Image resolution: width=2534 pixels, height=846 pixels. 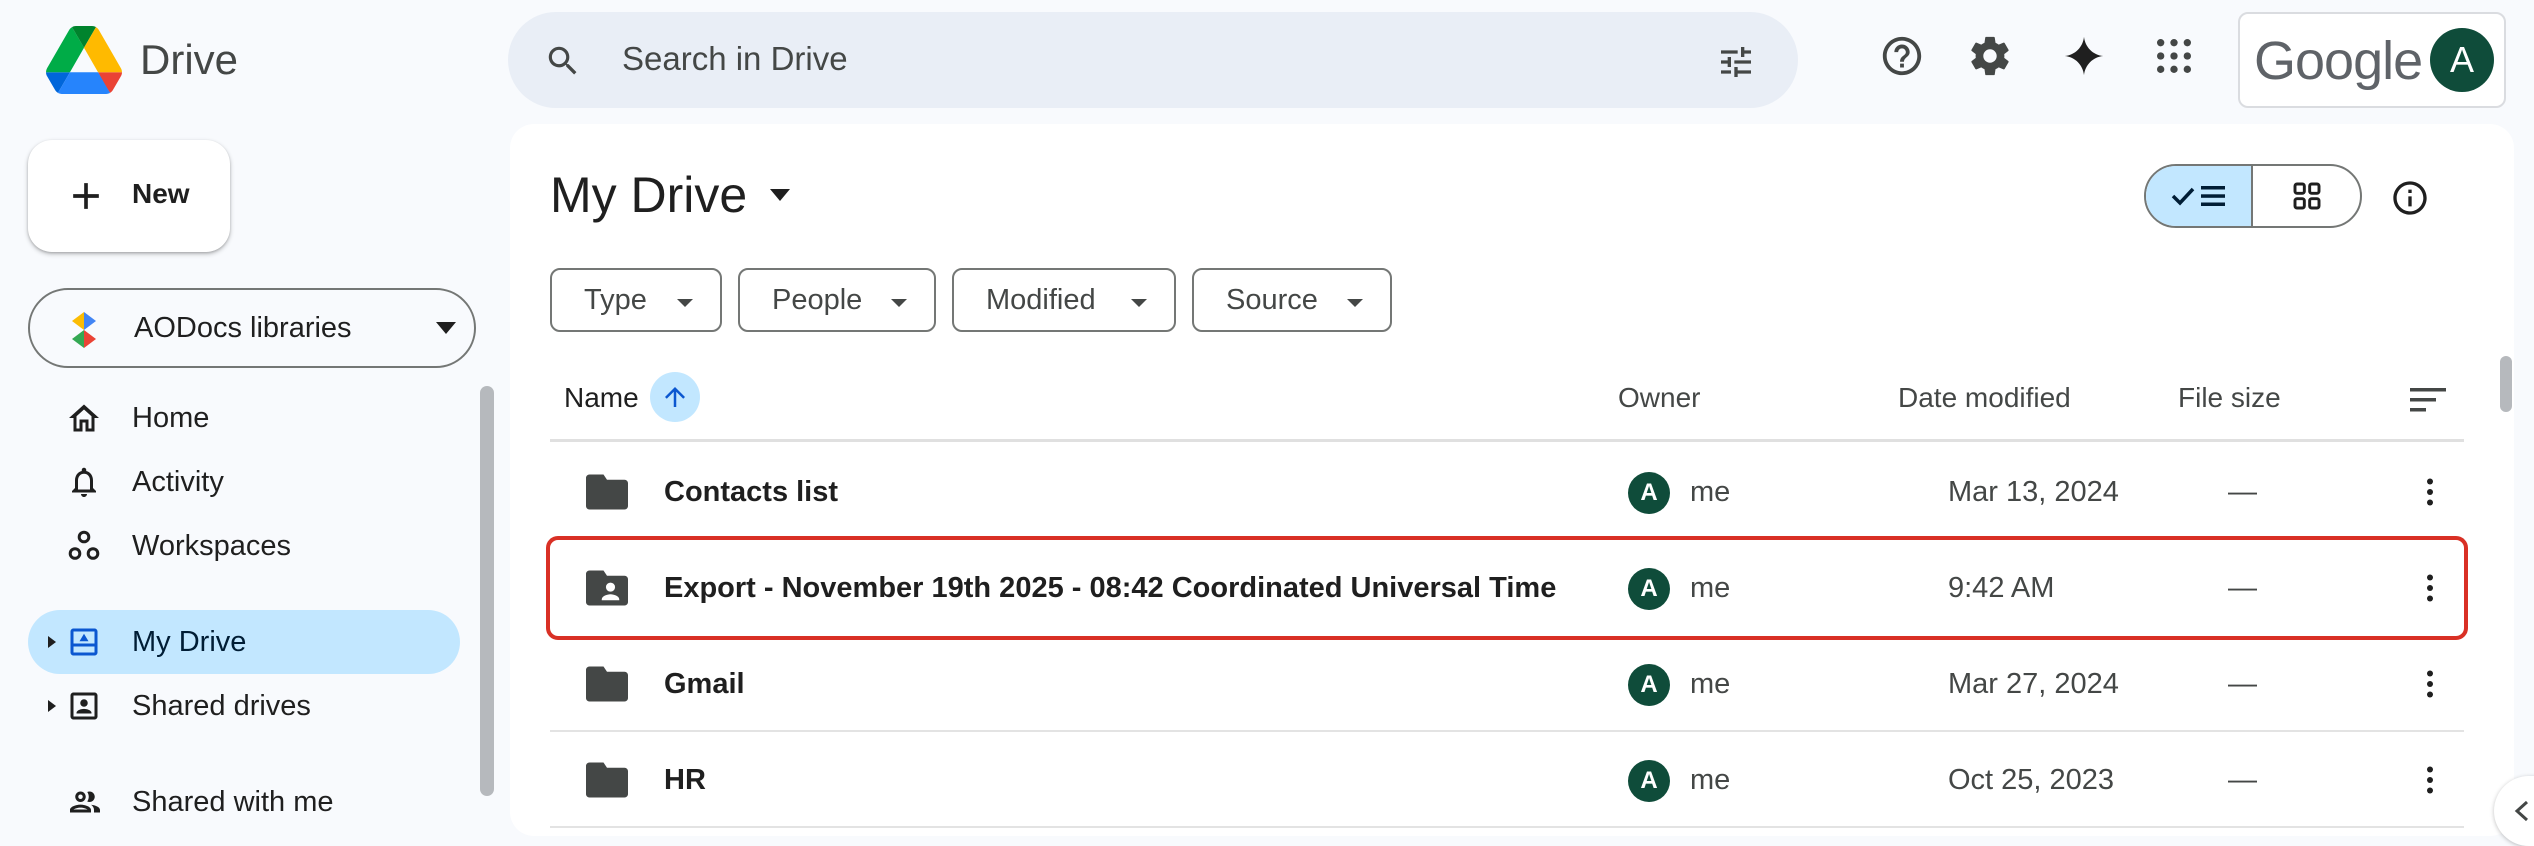 What do you see at coordinates (2428, 400) in the screenshot?
I see `sort-options-icon` at bounding box center [2428, 400].